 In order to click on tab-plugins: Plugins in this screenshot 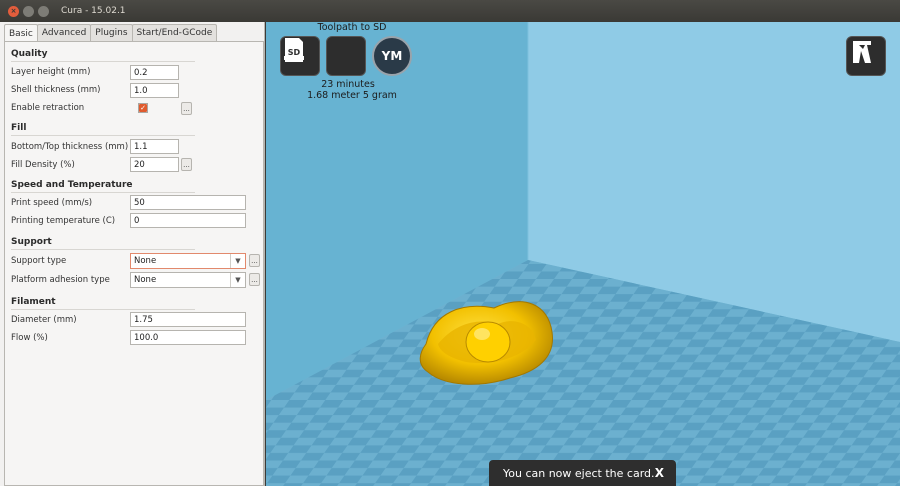, I will do `click(111, 32)`.